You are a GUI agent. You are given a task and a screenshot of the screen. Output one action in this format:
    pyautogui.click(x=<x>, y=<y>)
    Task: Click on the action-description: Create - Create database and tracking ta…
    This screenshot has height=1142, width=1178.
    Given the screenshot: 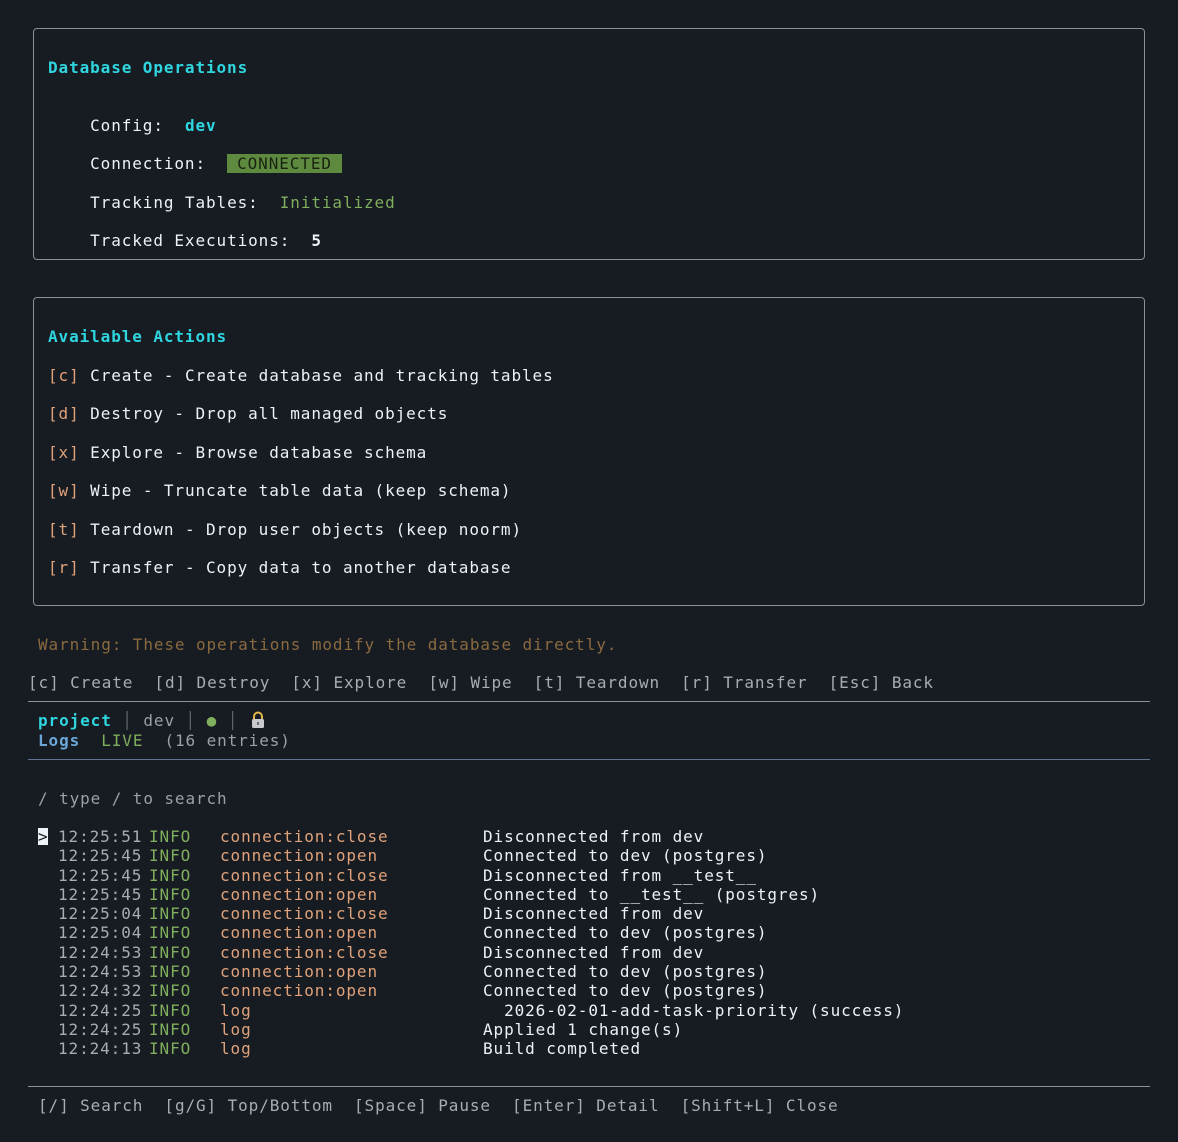 What is the action you would take?
    pyautogui.click(x=322, y=375)
    